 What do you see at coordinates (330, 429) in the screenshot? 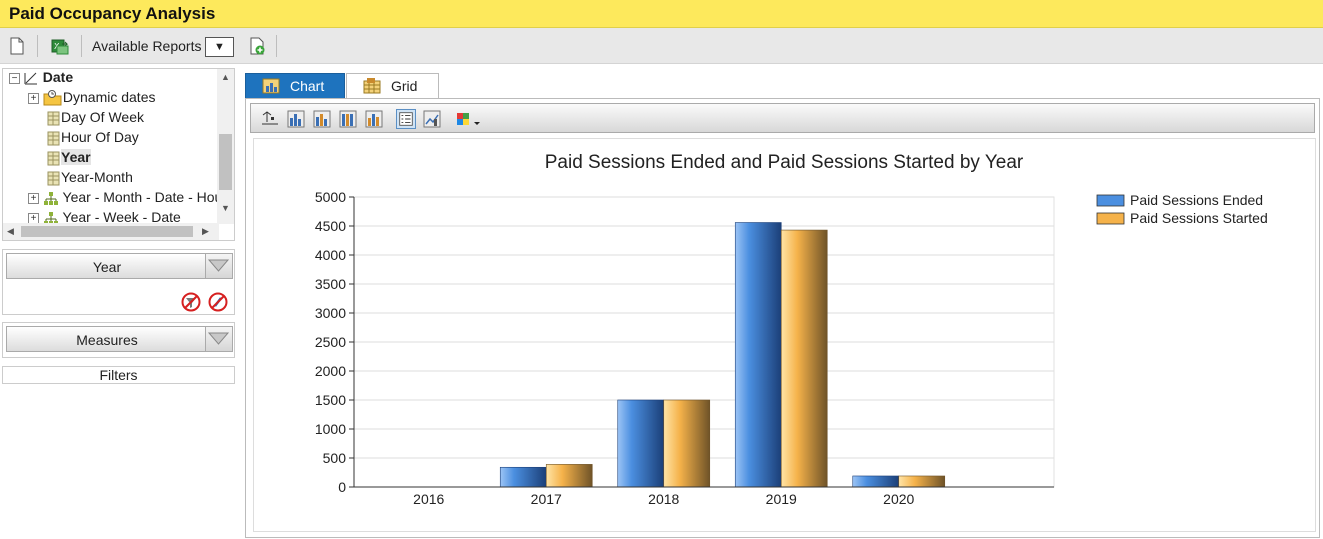
I see `y-tick-label: 1000` at bounding box center [330, 429].